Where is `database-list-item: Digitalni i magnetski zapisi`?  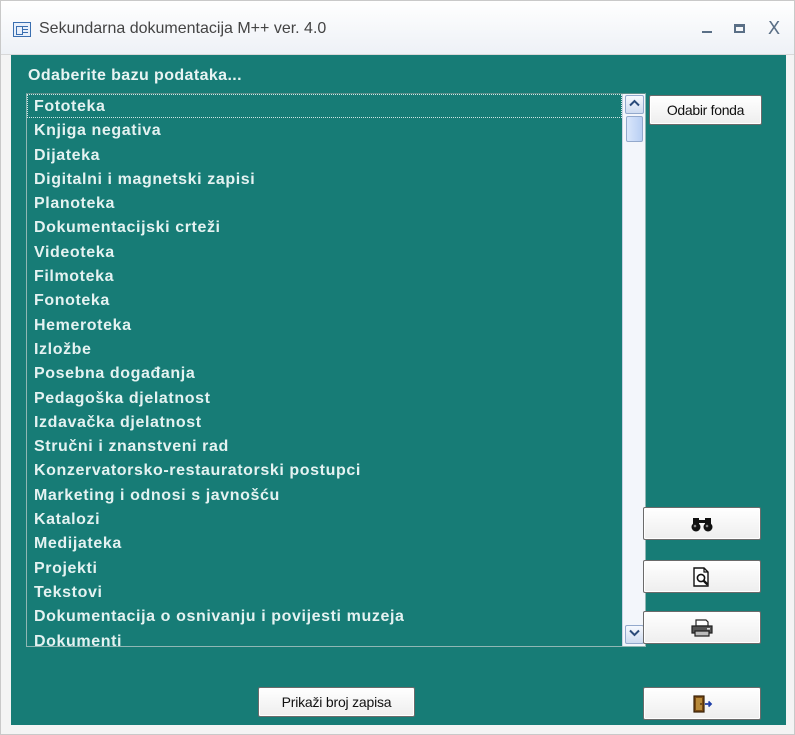
database-list-item: Digitalni i magnetski zapisi is located at coordinates (324, 179).